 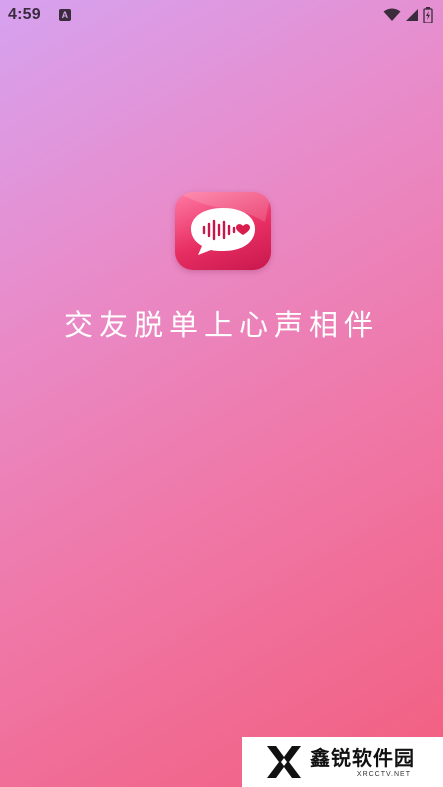 What do you see at coordinates (392, 14) in the screenshot?
I see `wifi-icon` at bounding box center [392, 14].